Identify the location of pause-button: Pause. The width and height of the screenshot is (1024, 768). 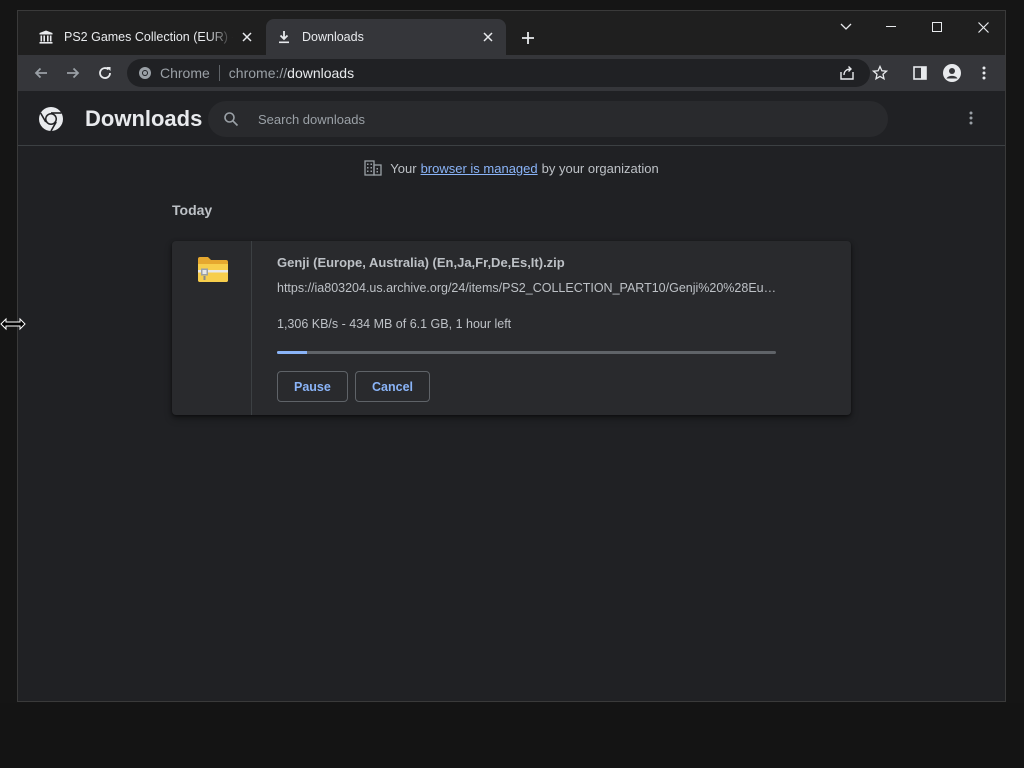
(312, 386).